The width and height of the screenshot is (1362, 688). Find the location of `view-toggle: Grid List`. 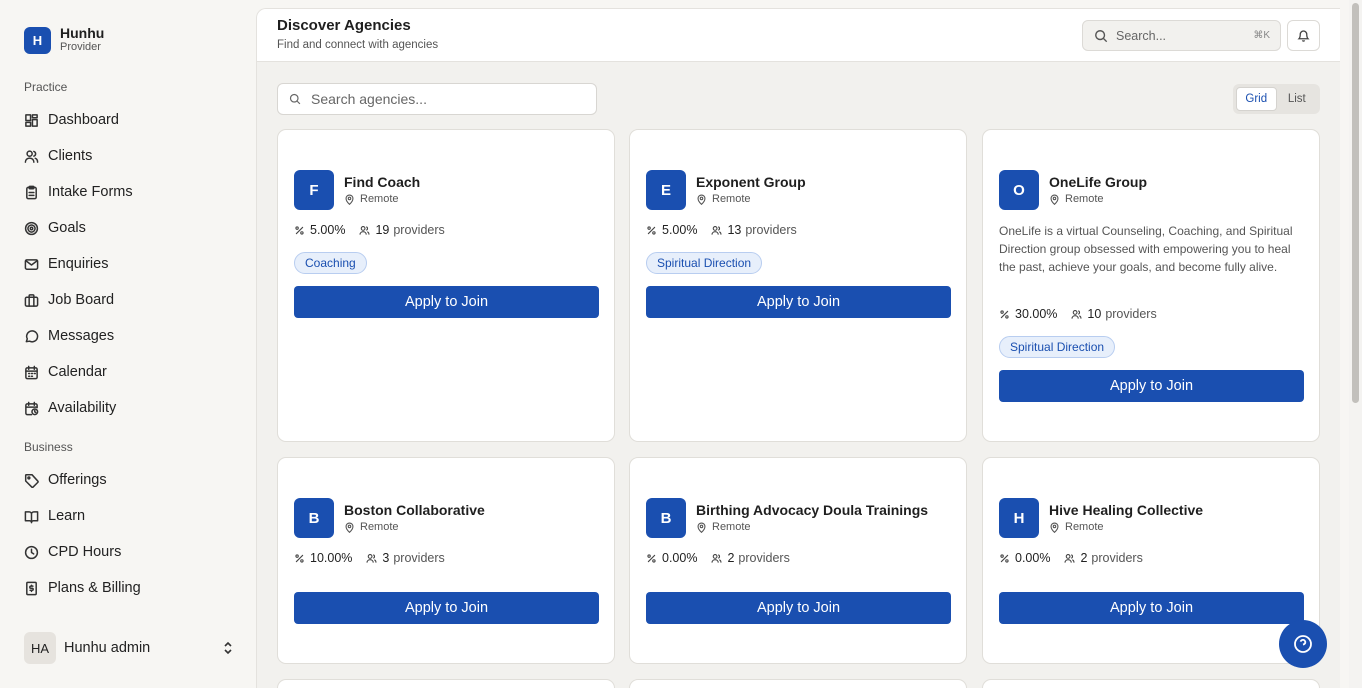

view-toggle: Grid List is located at coordinates (1276, 99).